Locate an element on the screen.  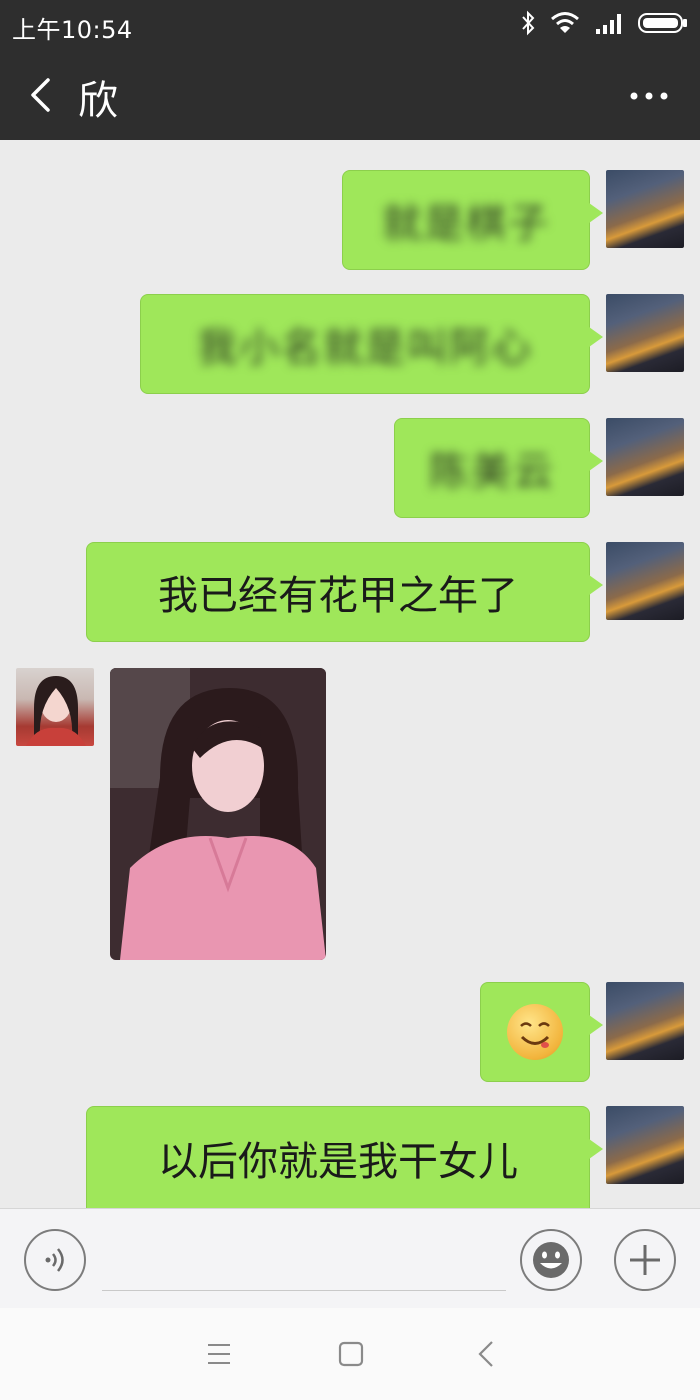
back-icon is located at coordinates (485, 1354).